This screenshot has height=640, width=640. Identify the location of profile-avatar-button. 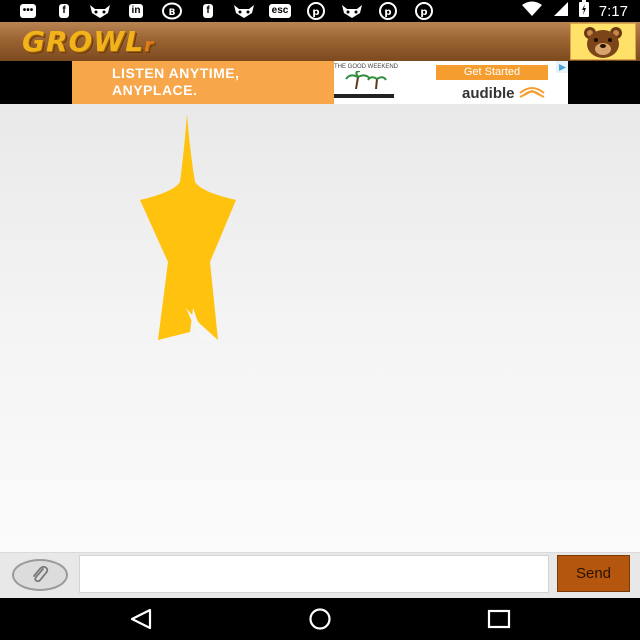
(603, 41).